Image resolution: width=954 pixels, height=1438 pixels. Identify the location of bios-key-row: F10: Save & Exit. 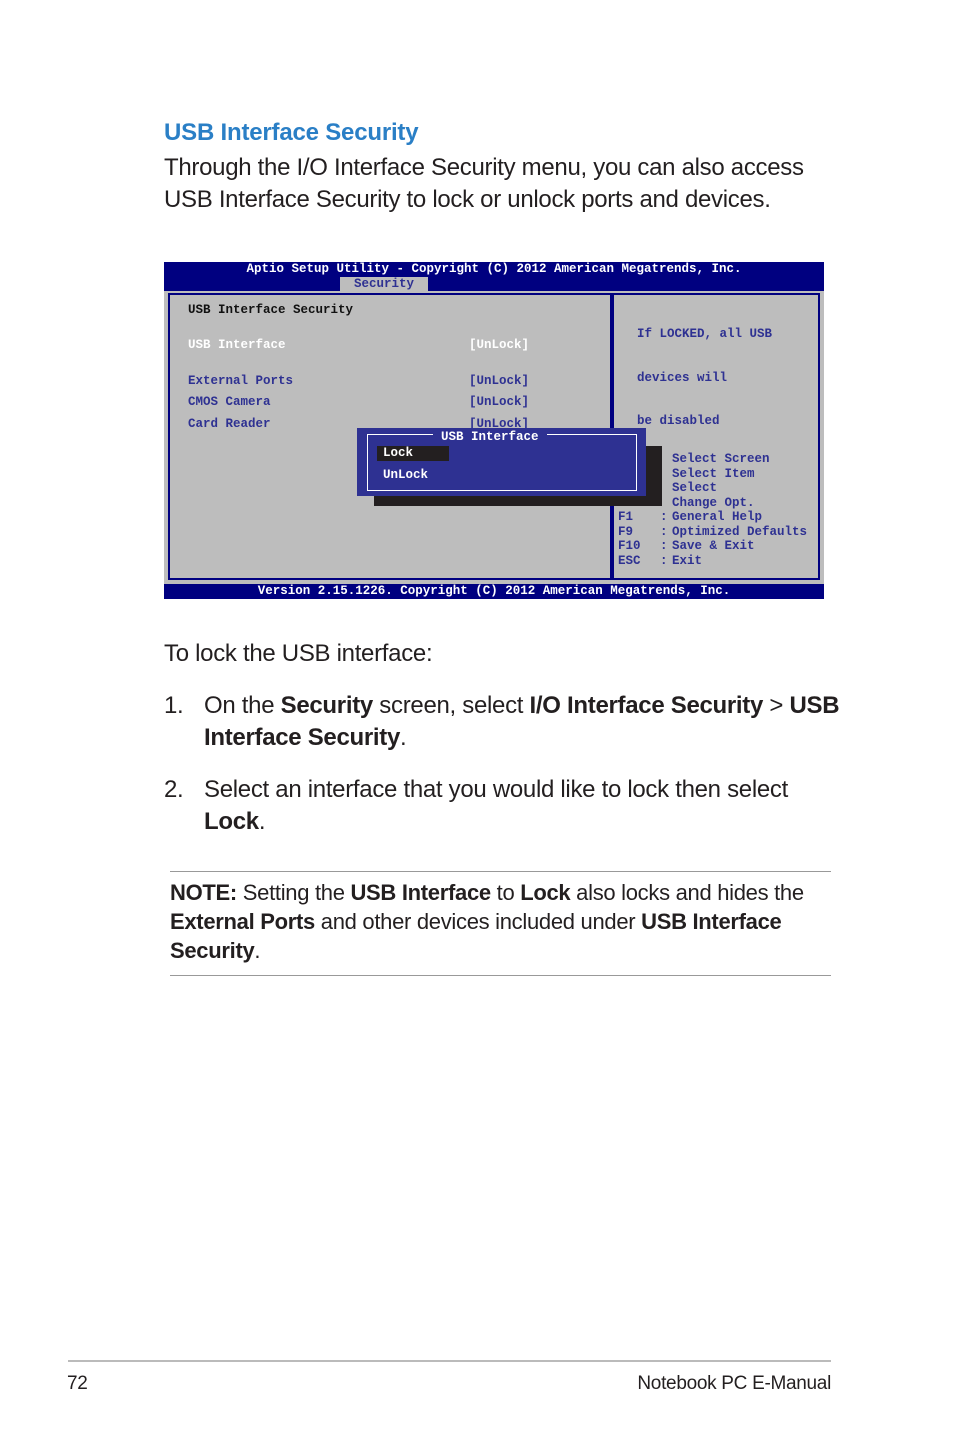
(712, 546).